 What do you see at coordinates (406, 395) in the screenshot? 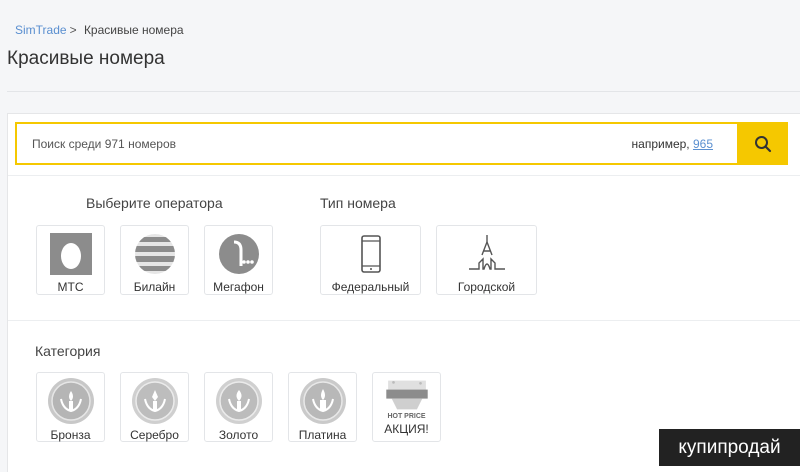
I see `hot-price-icon` at bounding box center [406, 395].